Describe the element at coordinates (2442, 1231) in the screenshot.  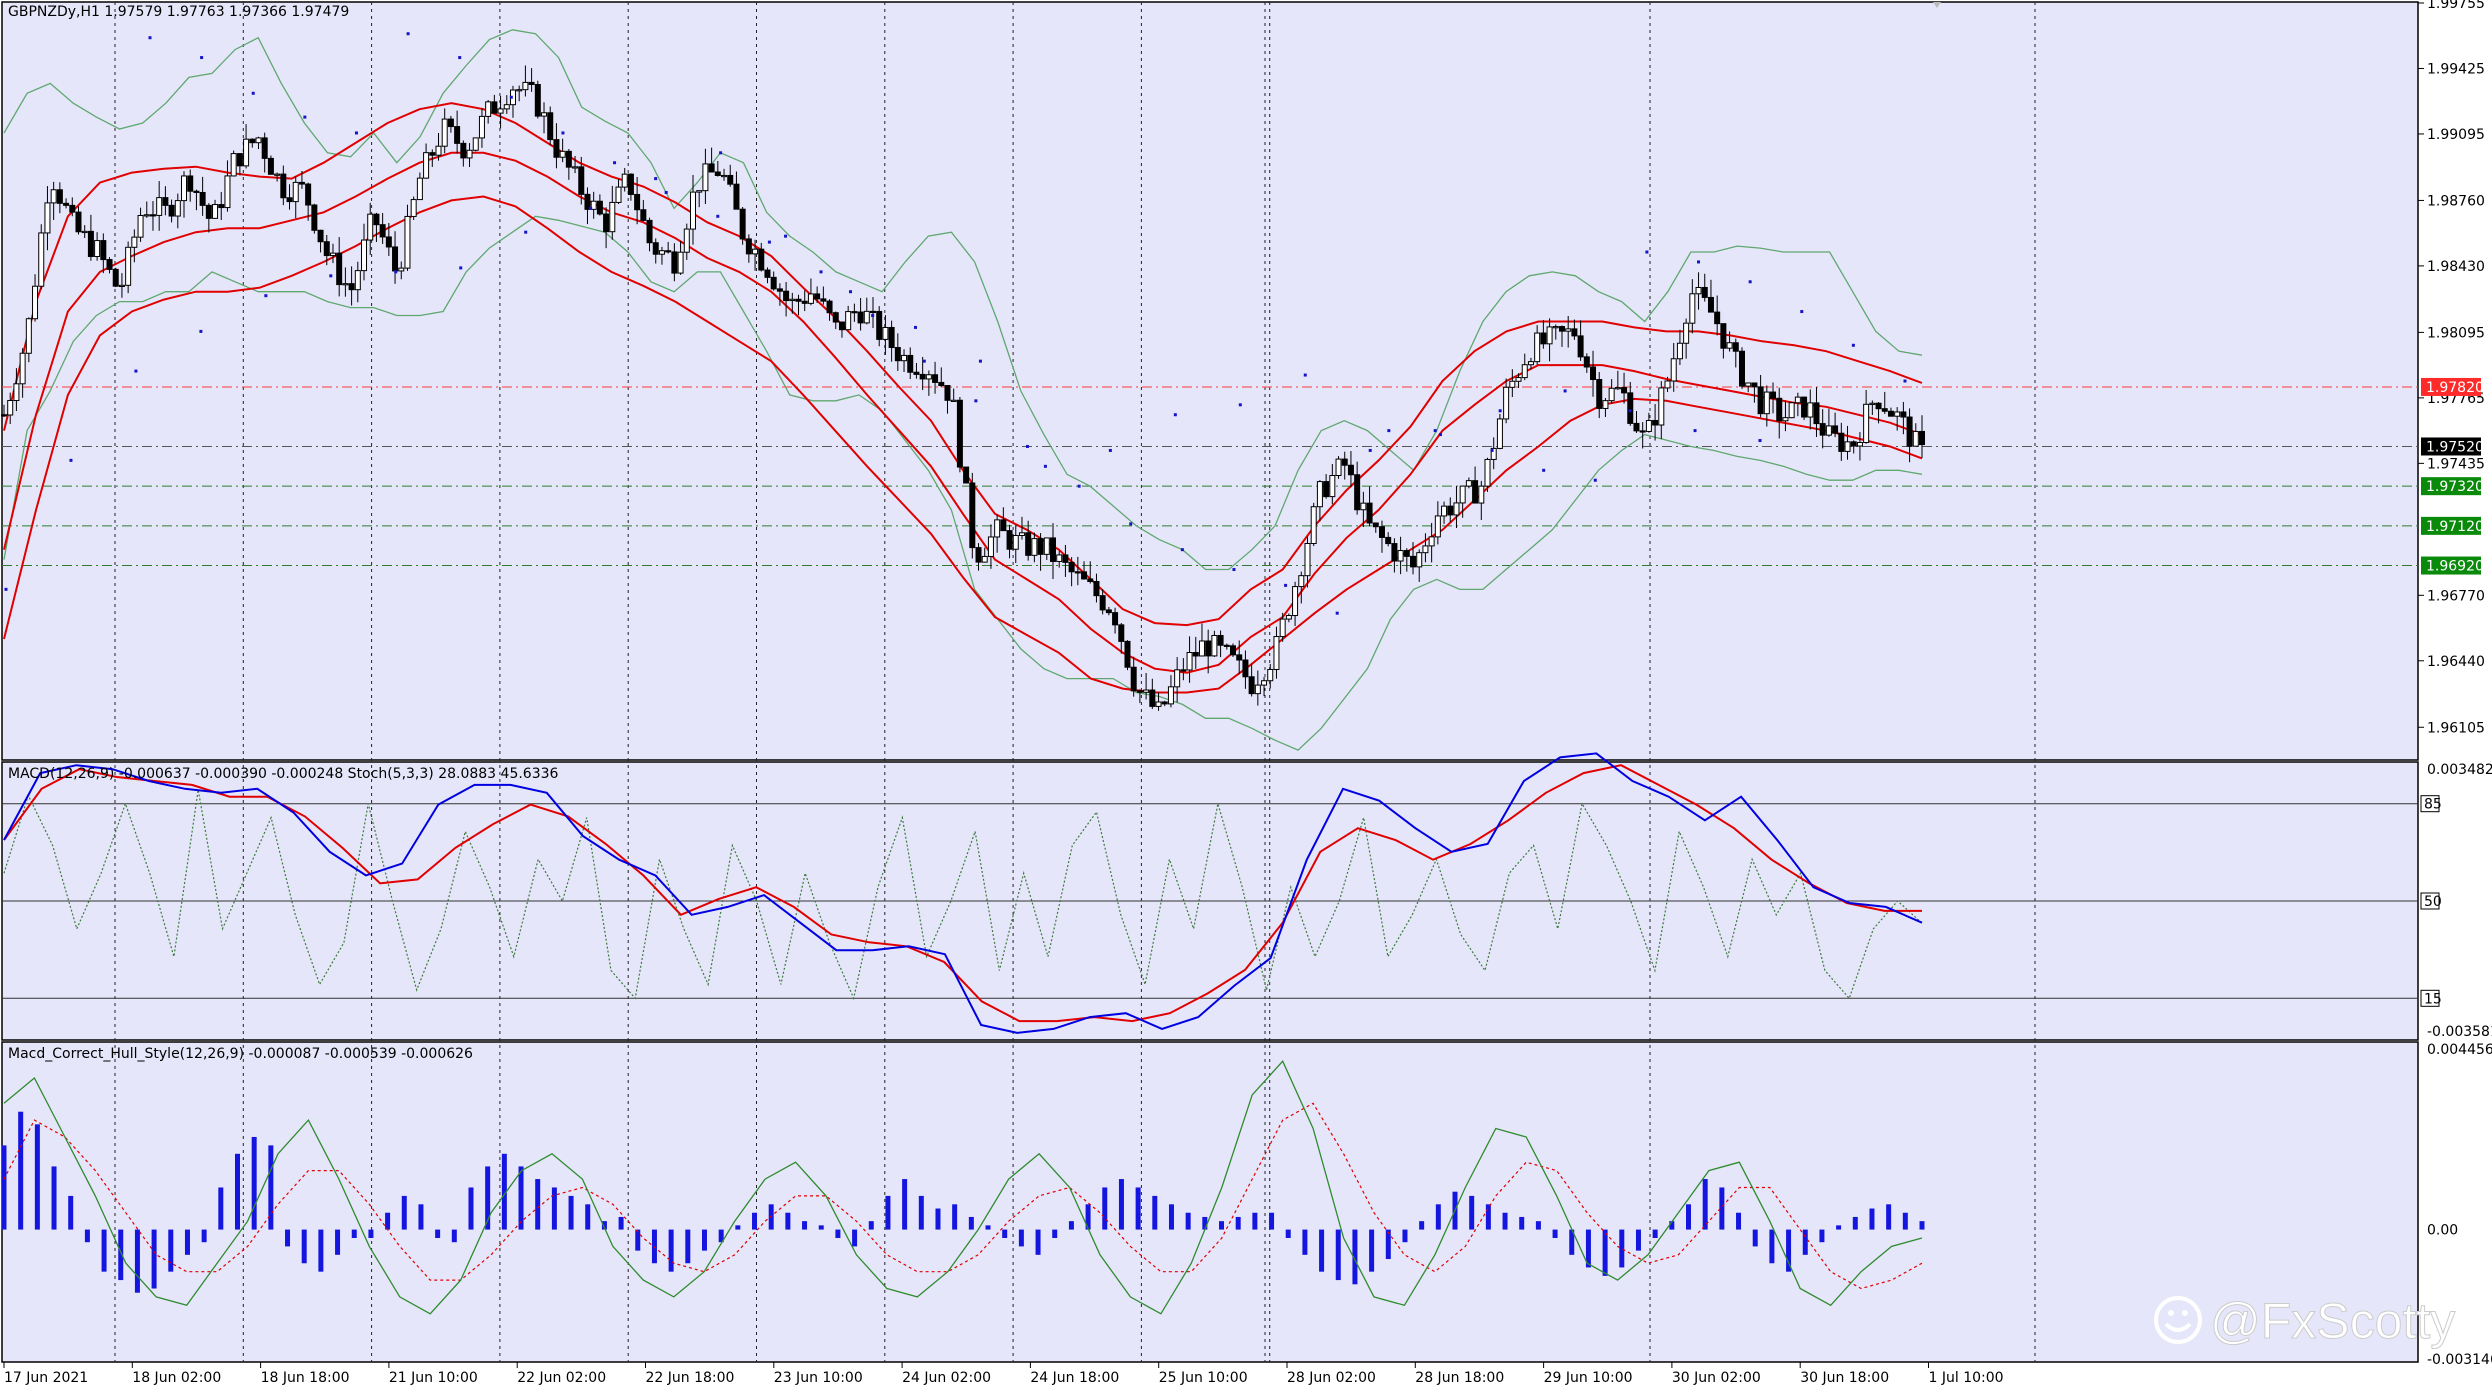
I see `hull-tick-label: 0.00` at that location.